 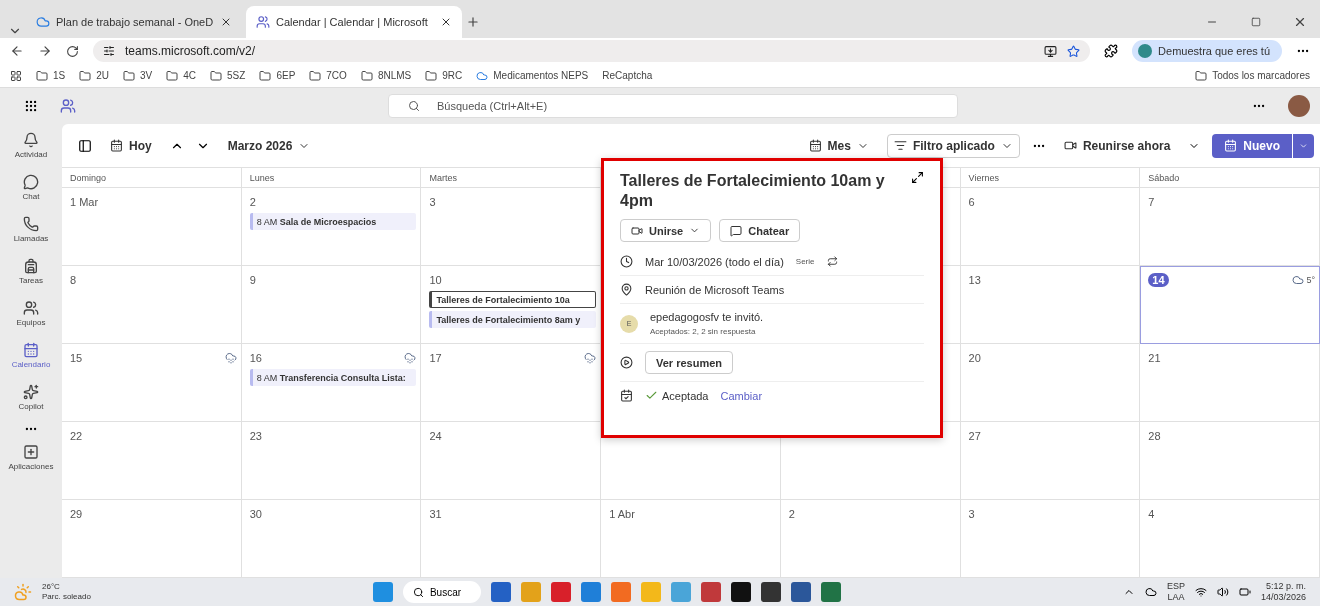 I want to click on day-number: 6, so click(x=971, y=202).